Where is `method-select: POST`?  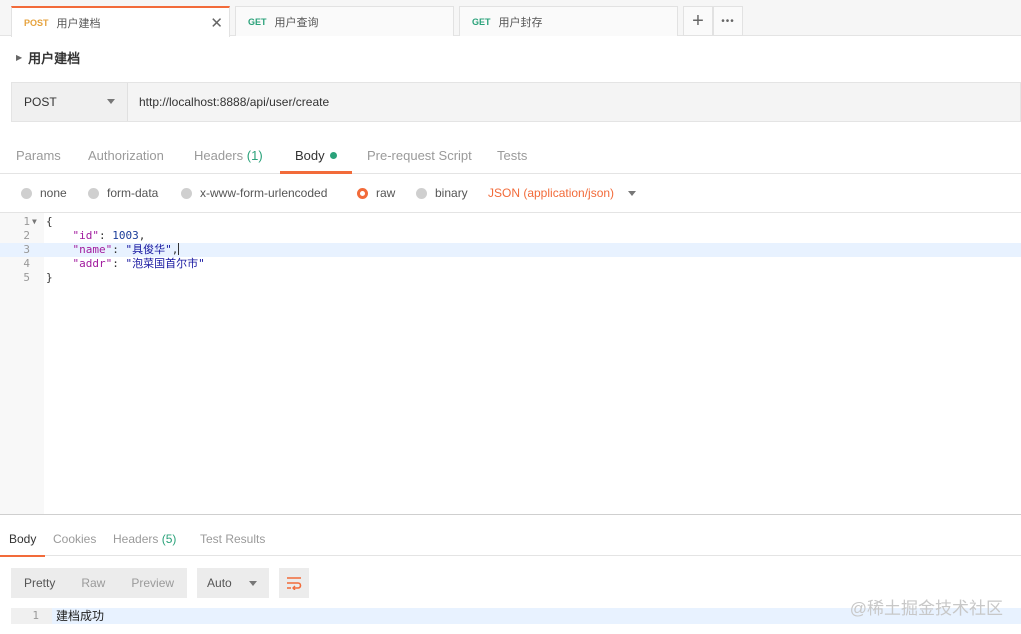
method-select: POST is located at coordinates (70, 102).